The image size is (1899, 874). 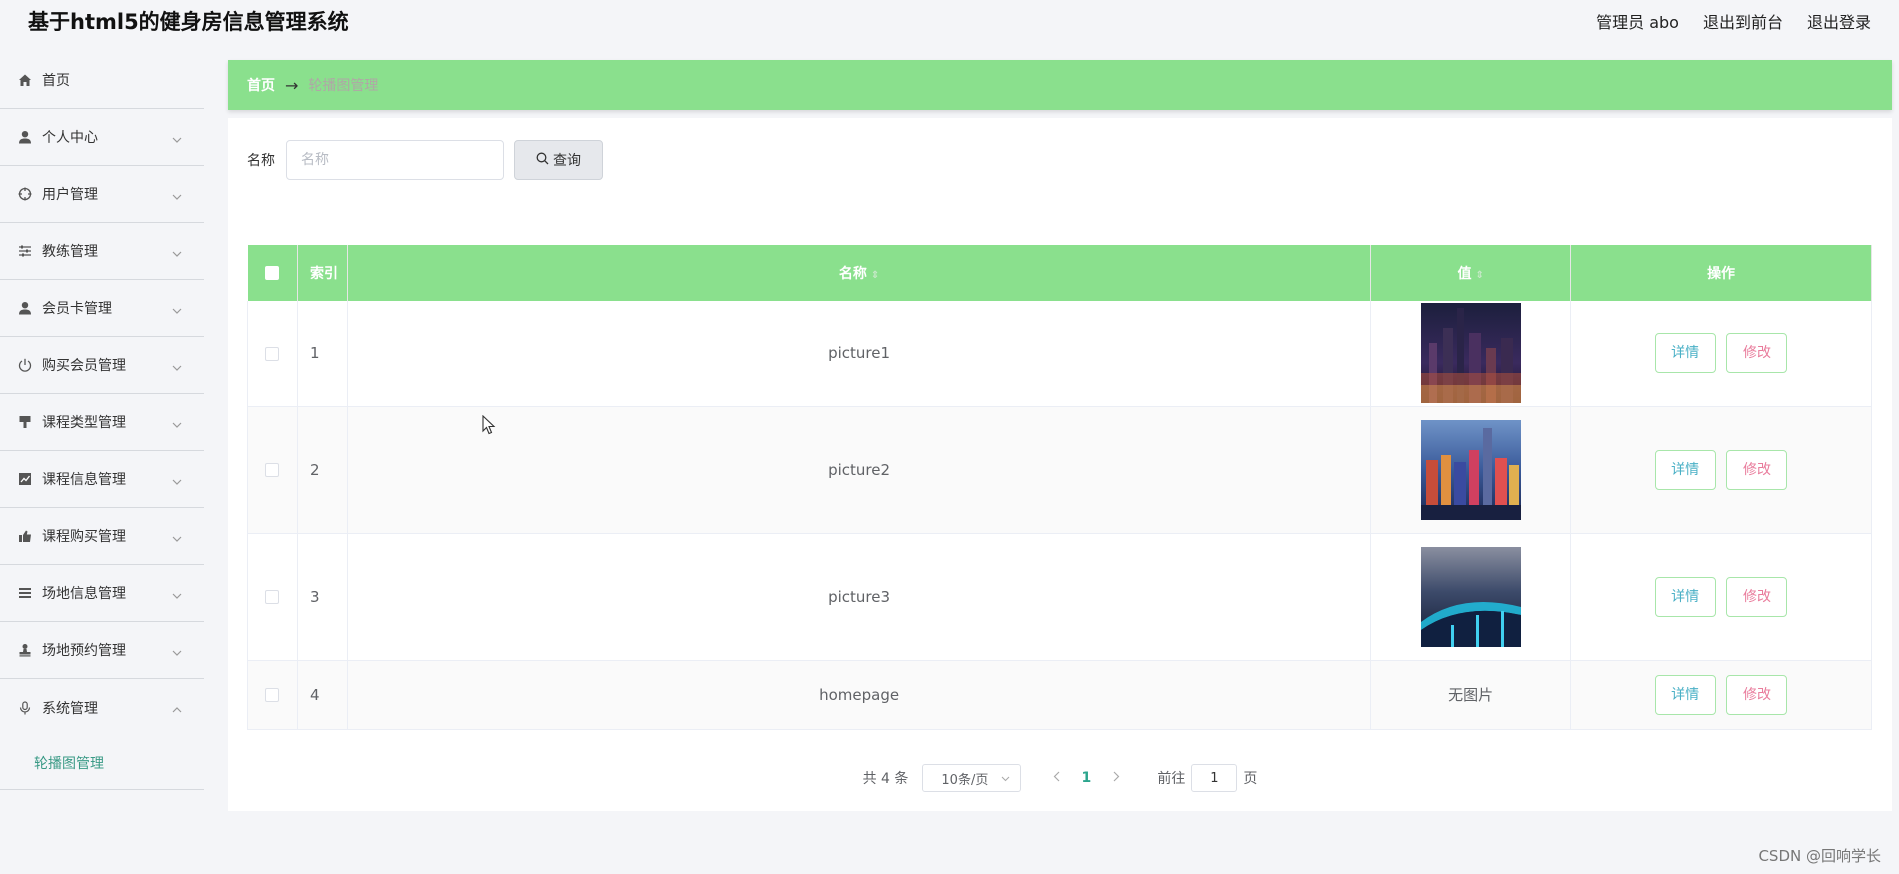 I want to click on power-icon, so click(x=25, y=365).